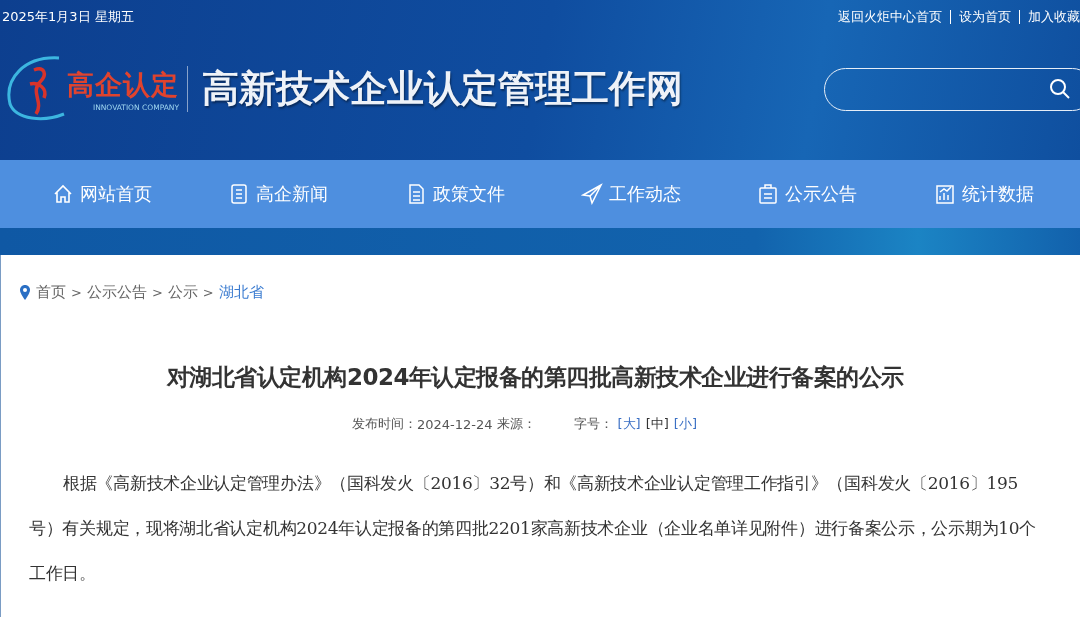 The height and width of the screenshot is (617, 1080). I want to click on article-title: 对湖北省认定机构2024年认定报备的第四批高新技术企业进行备案的公示, so click(535, 377).